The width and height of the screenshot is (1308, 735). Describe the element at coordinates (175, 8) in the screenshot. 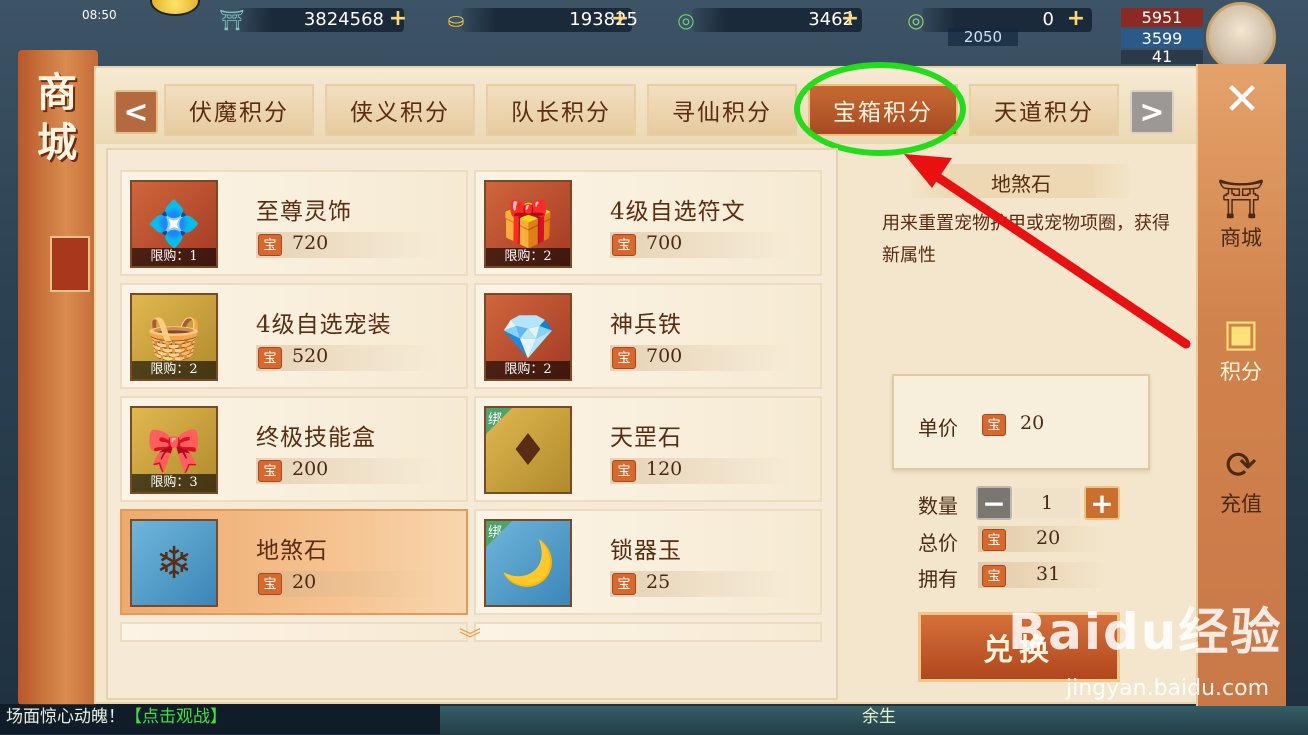

I see `gold-coin-icon` at that location.